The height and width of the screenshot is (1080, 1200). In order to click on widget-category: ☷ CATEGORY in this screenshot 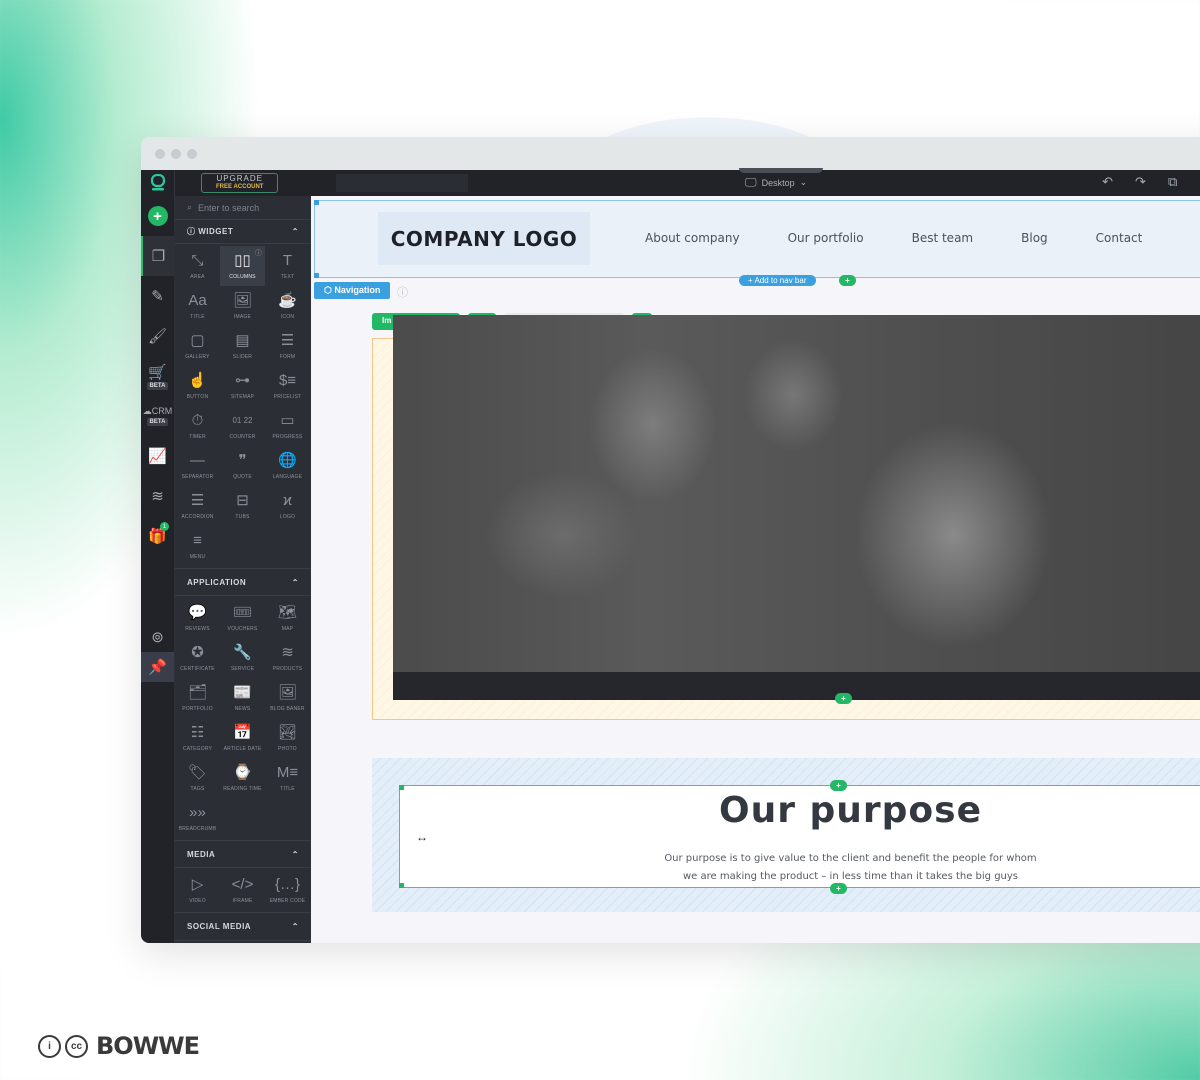, I will do `click(197, 738)`.